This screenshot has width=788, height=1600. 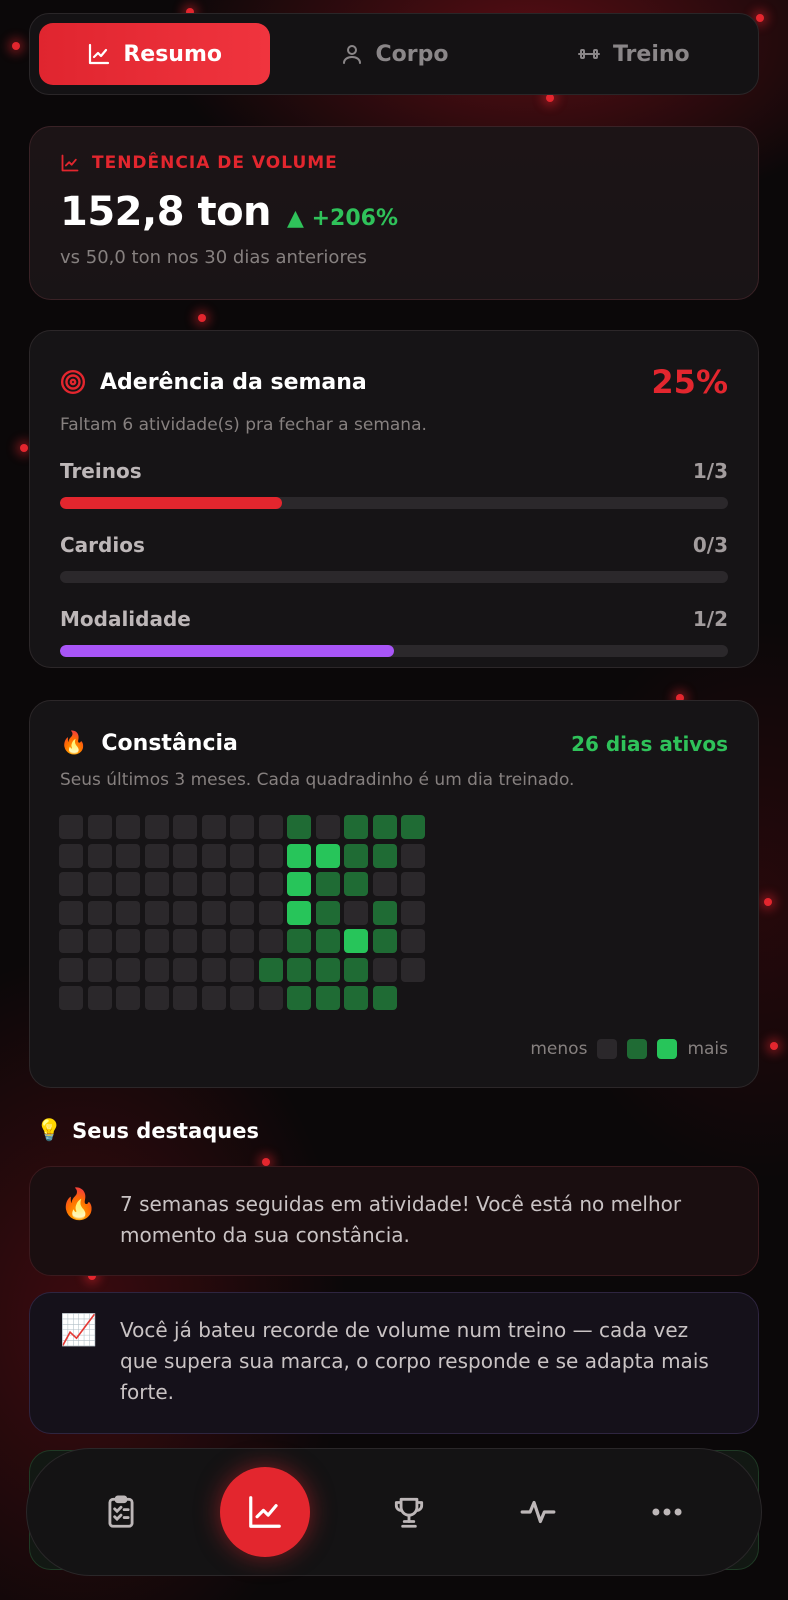 What do you see at coordinates (147, 1130) in the screenshot?
I see `highlights-heading: 💡 Seus destaques` at bounding box center [147, 1130].